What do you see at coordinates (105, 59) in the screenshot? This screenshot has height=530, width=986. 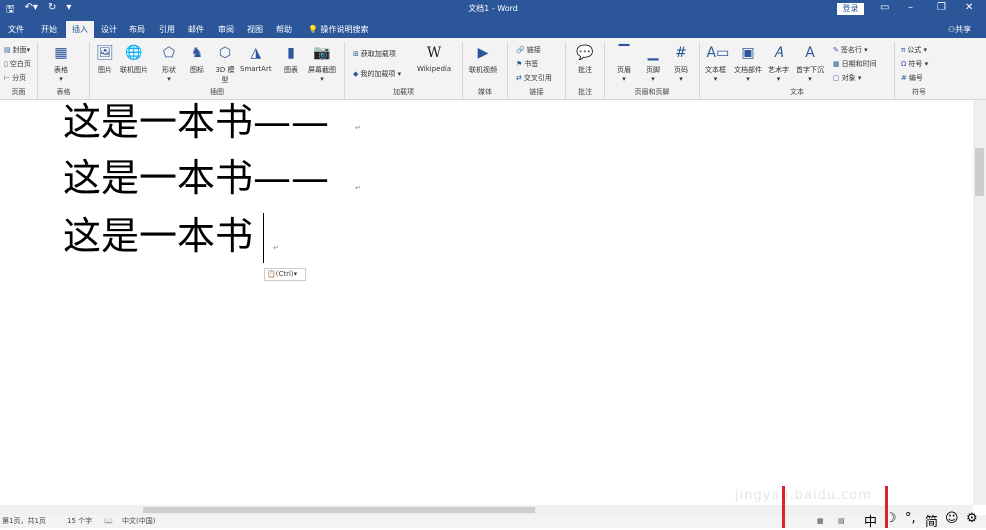 I see `pictures-button: 🖼 图片` at bounding box center [105, 59].